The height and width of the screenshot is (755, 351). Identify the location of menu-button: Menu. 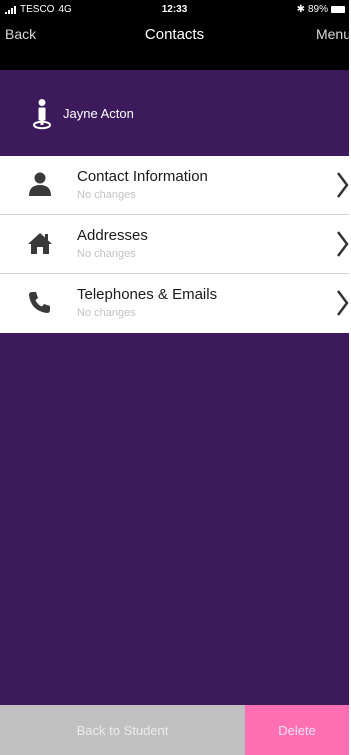
(332, 34).